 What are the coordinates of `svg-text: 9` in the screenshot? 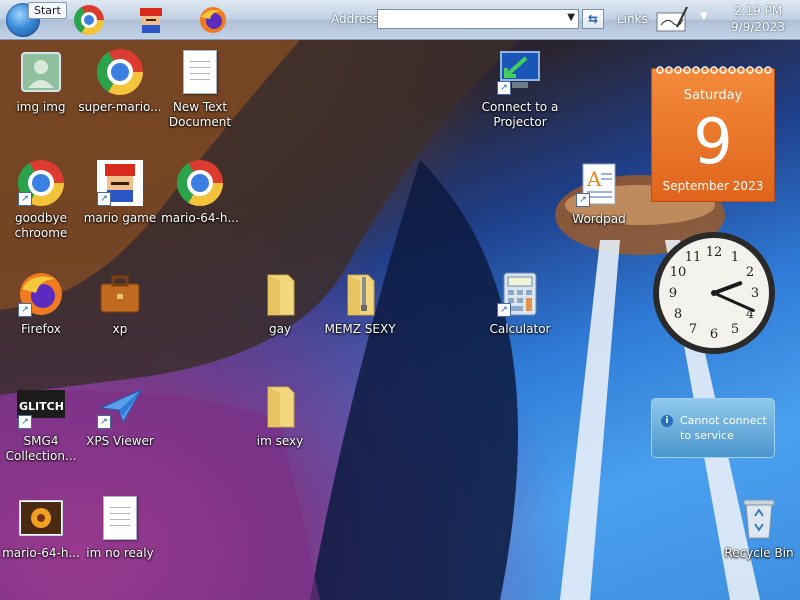 It's located at (673, 293).